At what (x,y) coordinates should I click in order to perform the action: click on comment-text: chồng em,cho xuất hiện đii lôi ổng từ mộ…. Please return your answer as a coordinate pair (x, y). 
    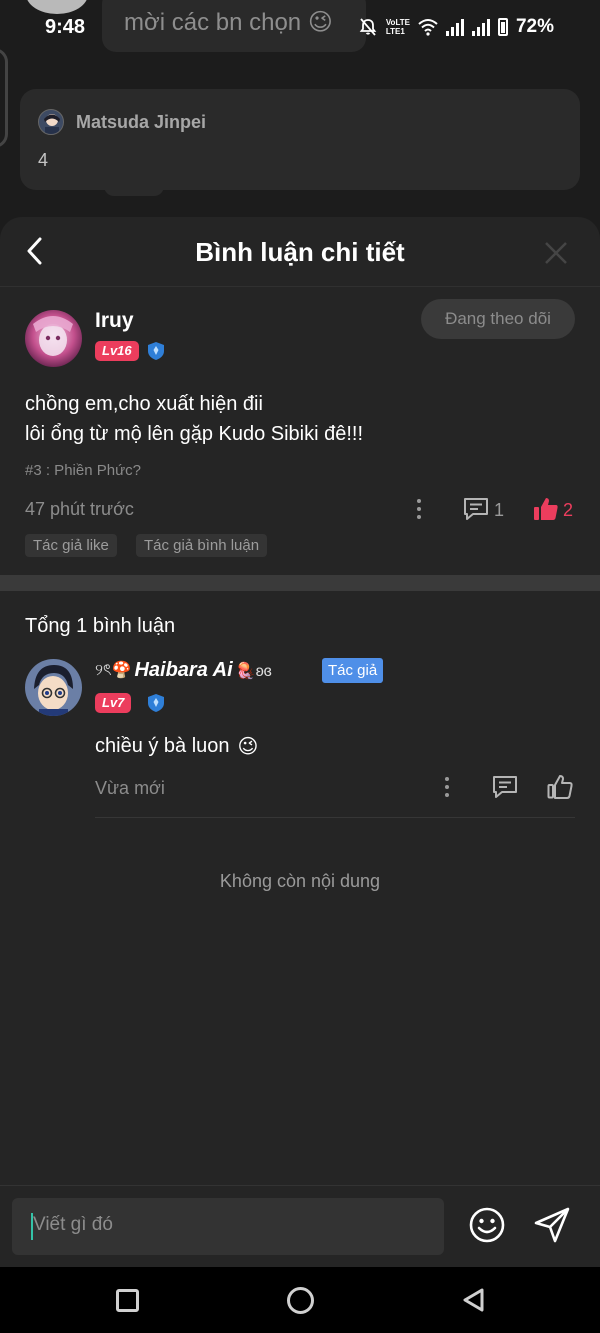
    Looking at the image, I should click on (194, 419).